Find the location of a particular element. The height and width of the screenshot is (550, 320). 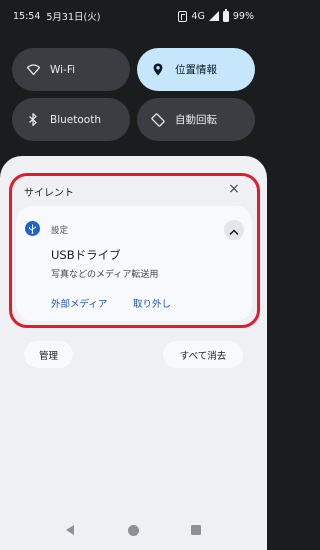

tile-location-label: 位置情報 is located at coordinates (196, 70).